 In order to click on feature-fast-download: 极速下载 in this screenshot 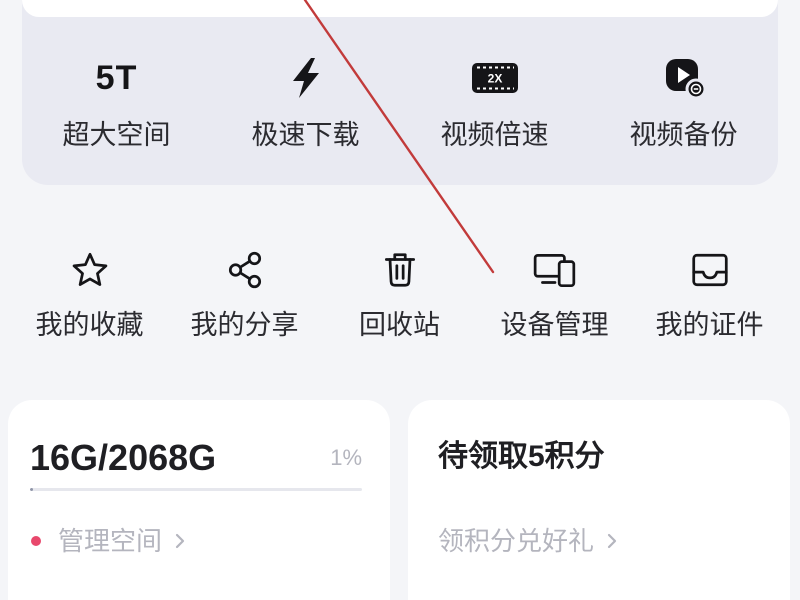, I will do `click(305, 101)`.